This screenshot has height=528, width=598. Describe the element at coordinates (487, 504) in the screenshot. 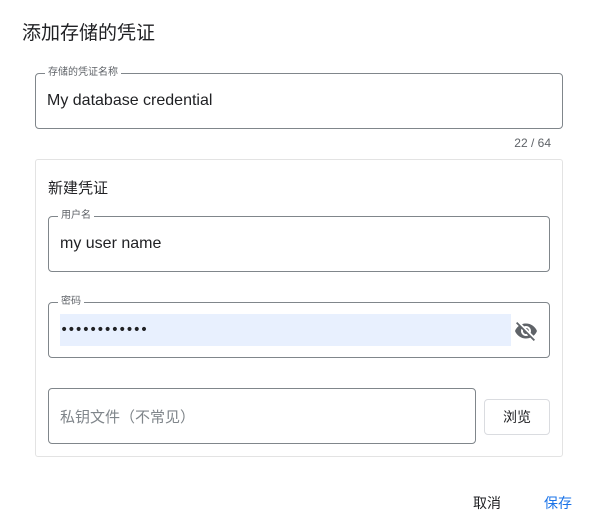

I see `cancel-button: 取消` at that location.